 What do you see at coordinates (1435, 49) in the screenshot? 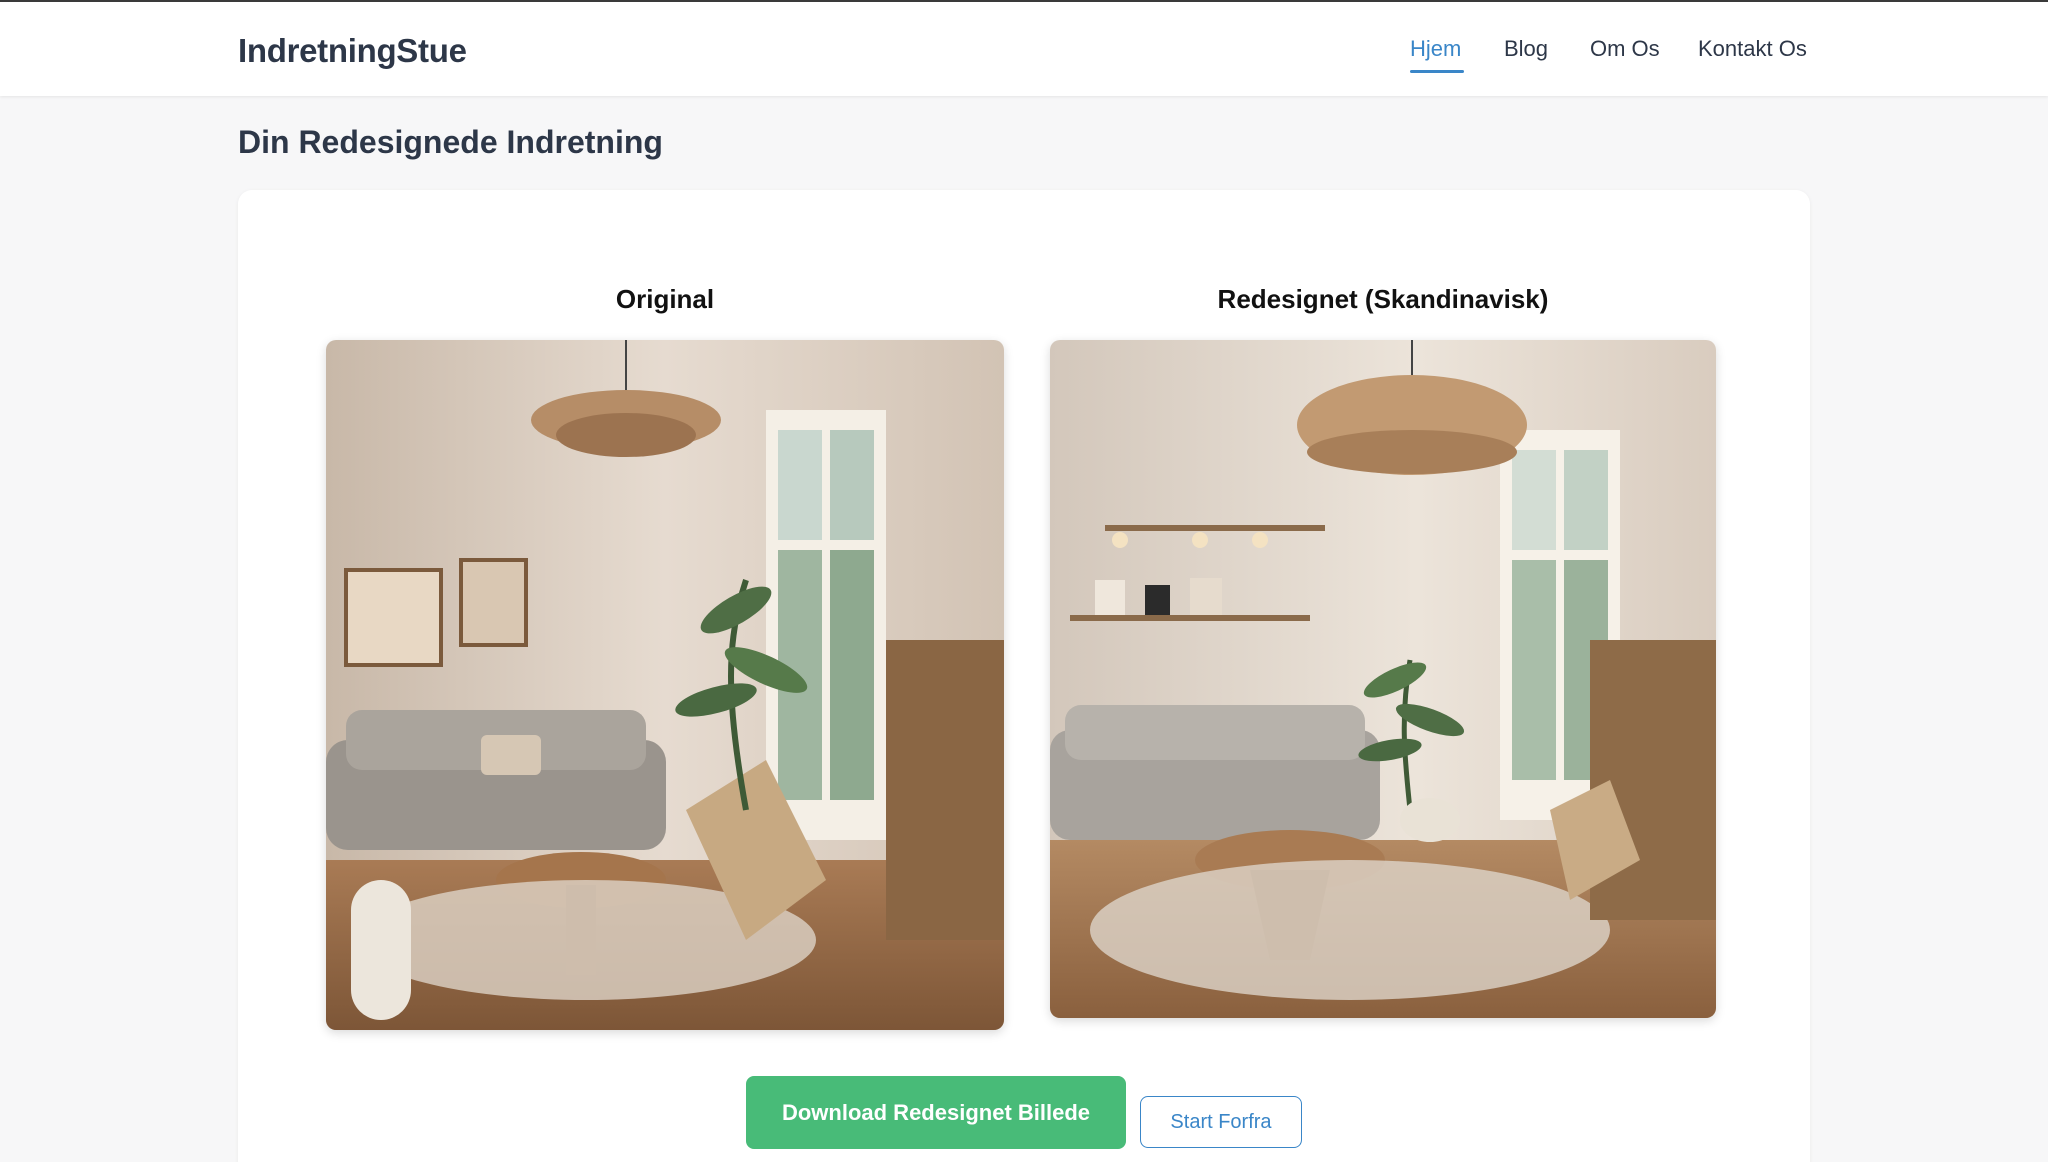
I see `nav-link-hjem: Hjem` at bounding box center [1435, 49].